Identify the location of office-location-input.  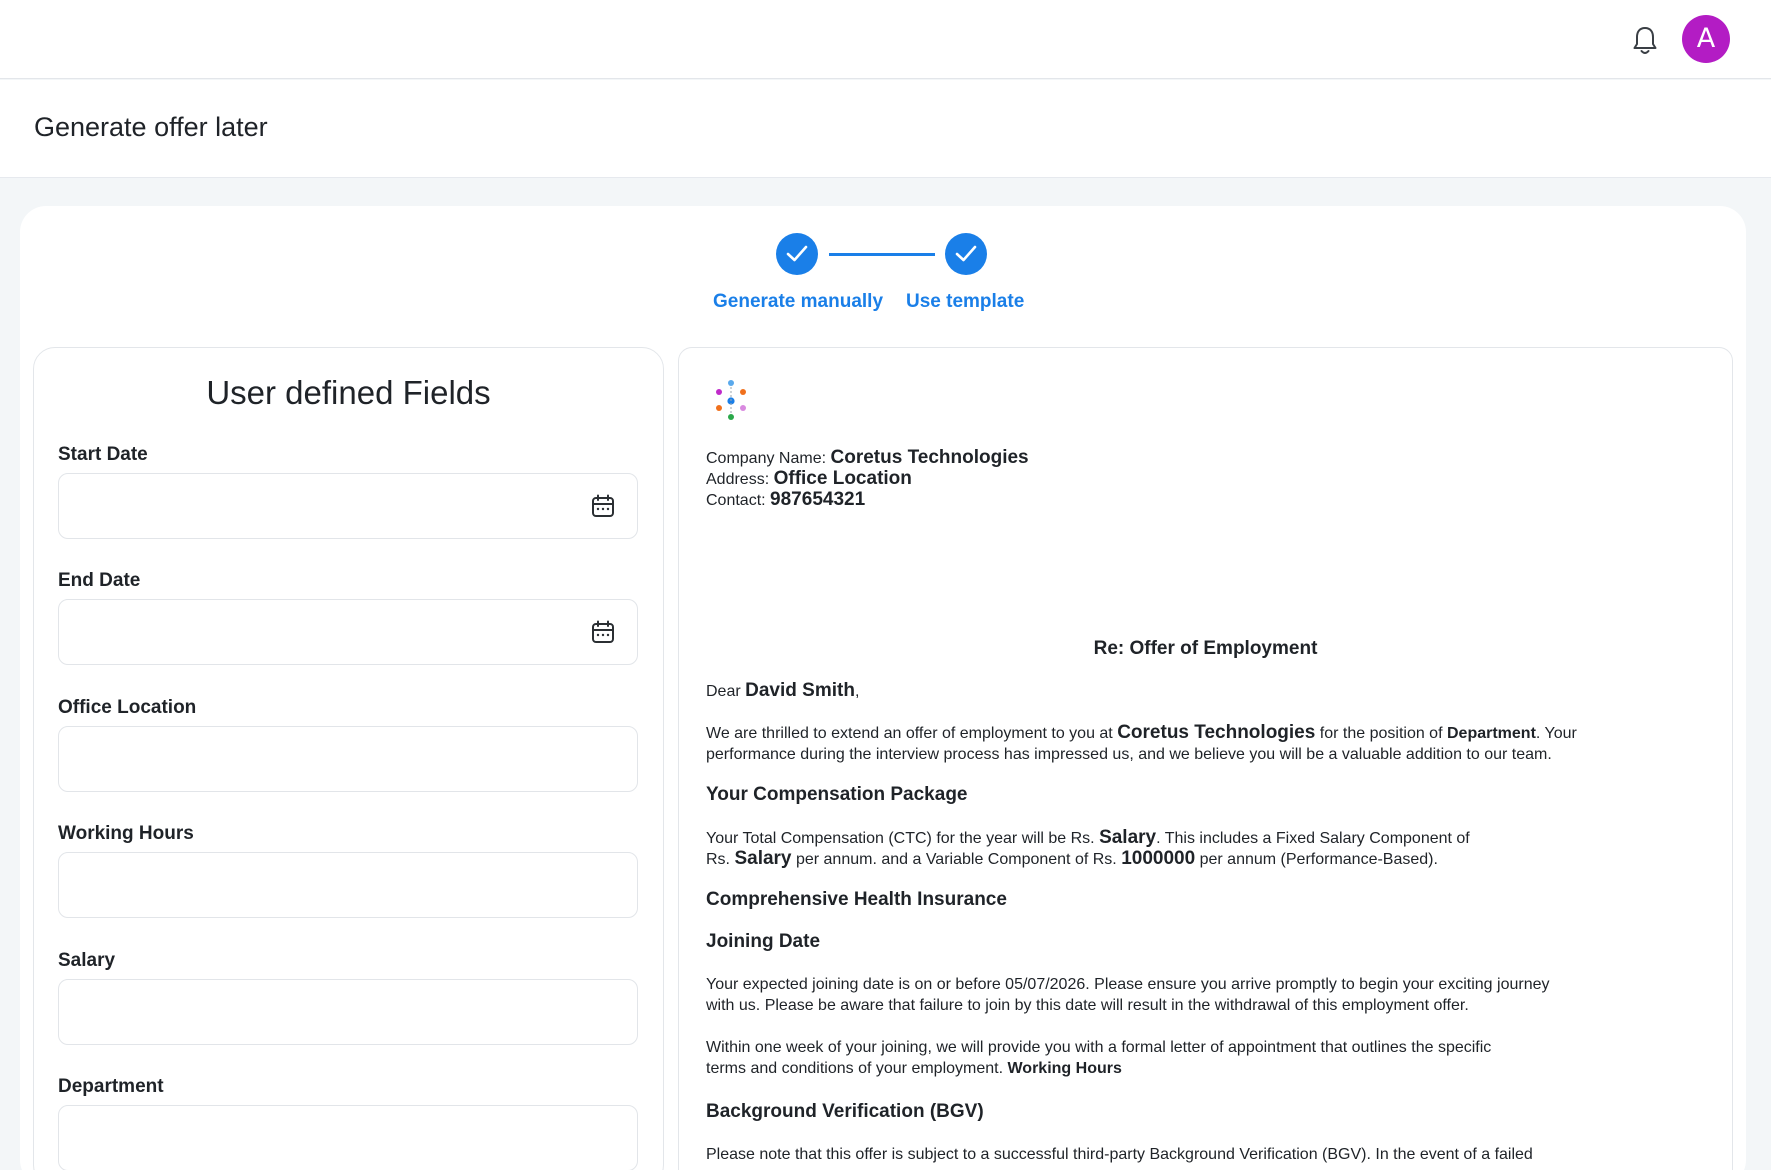
(348, 759).